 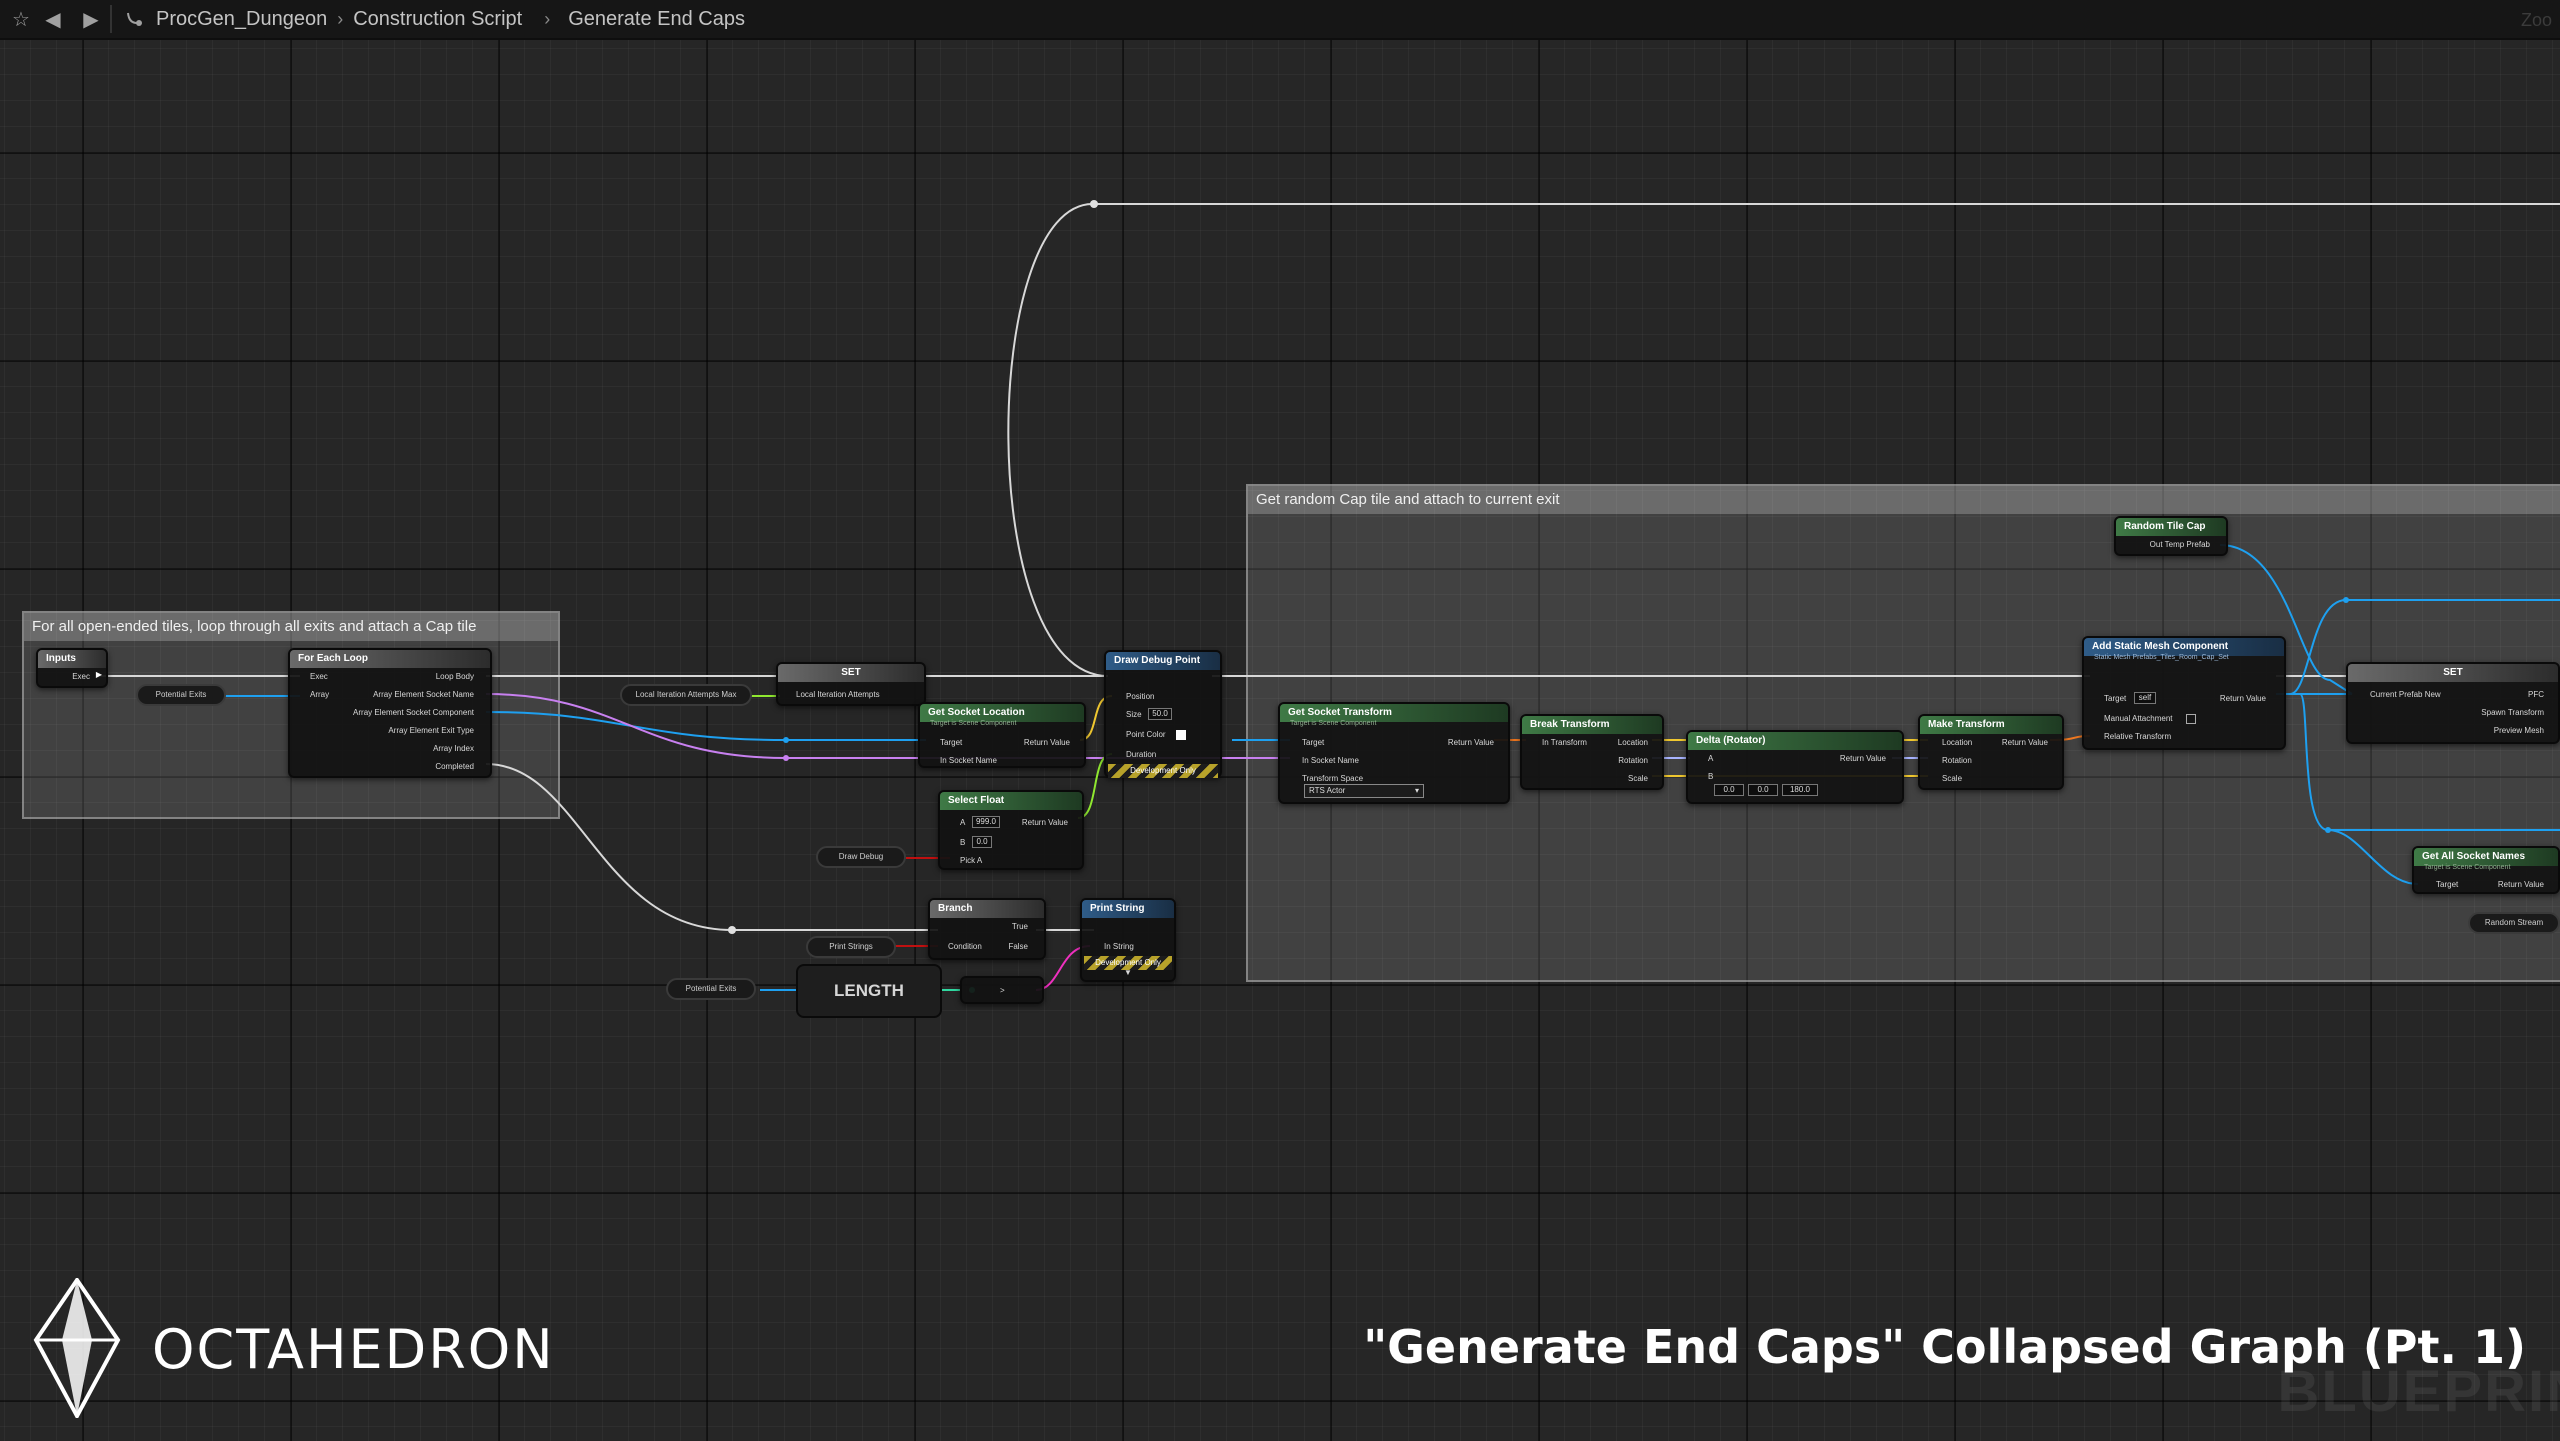 What do you see at coordinates (423, 694) in the screenshot?
I see `socket-name-pin-label: Array Element Socket Name` at bounding box center [423, 694].